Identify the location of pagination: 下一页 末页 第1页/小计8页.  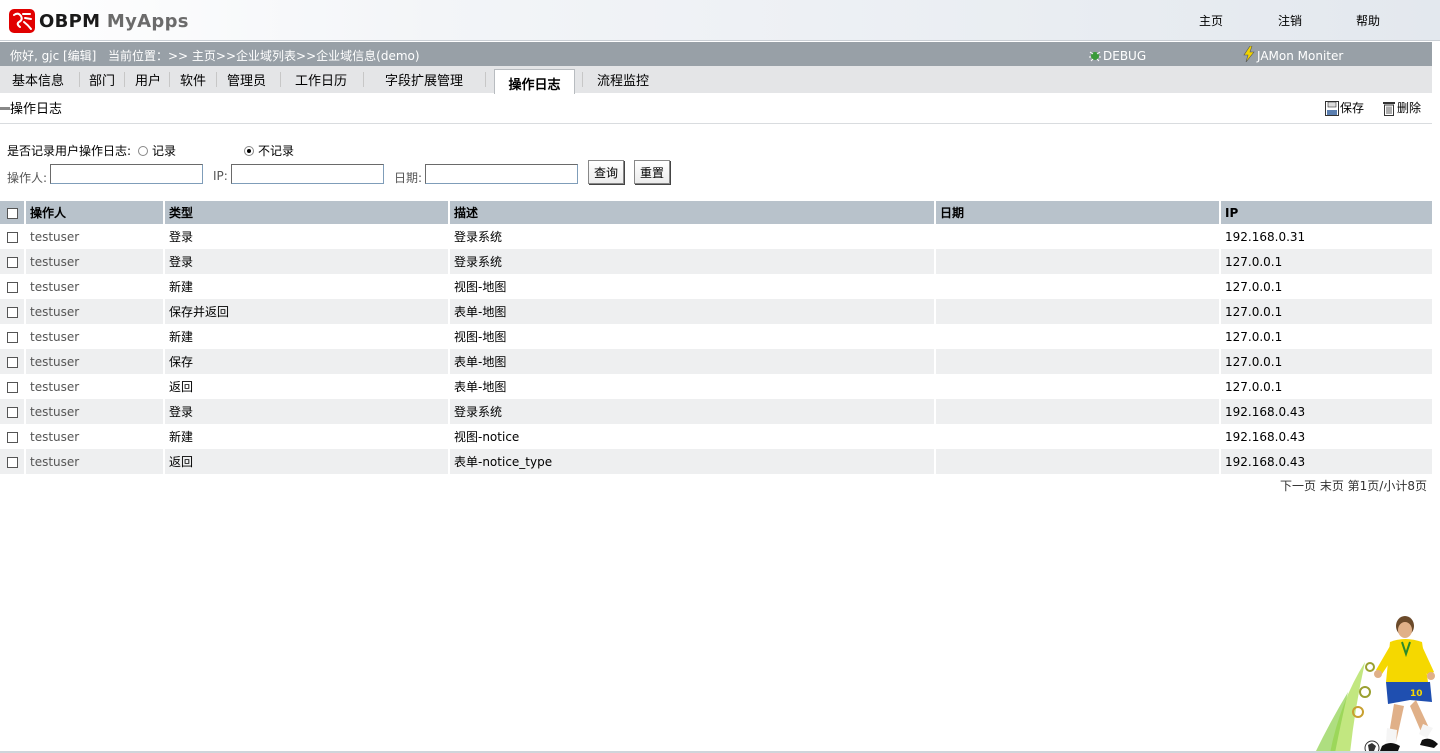
(1353, 485).